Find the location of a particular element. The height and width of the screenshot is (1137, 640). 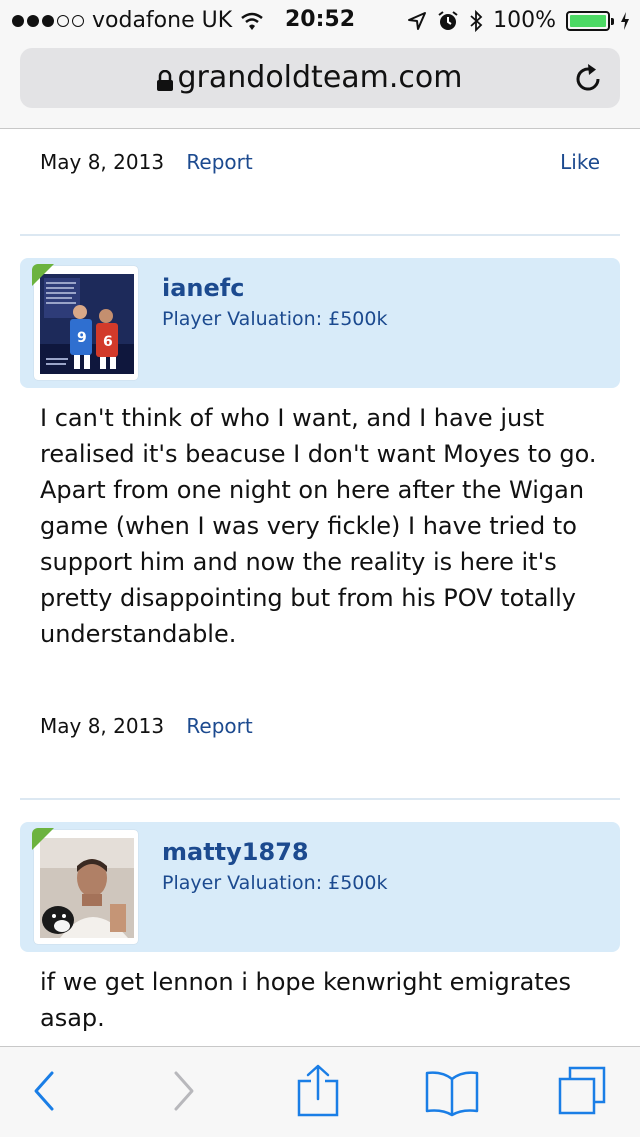

url-field: grandoldteam.com is located at coordinates (320, 78).